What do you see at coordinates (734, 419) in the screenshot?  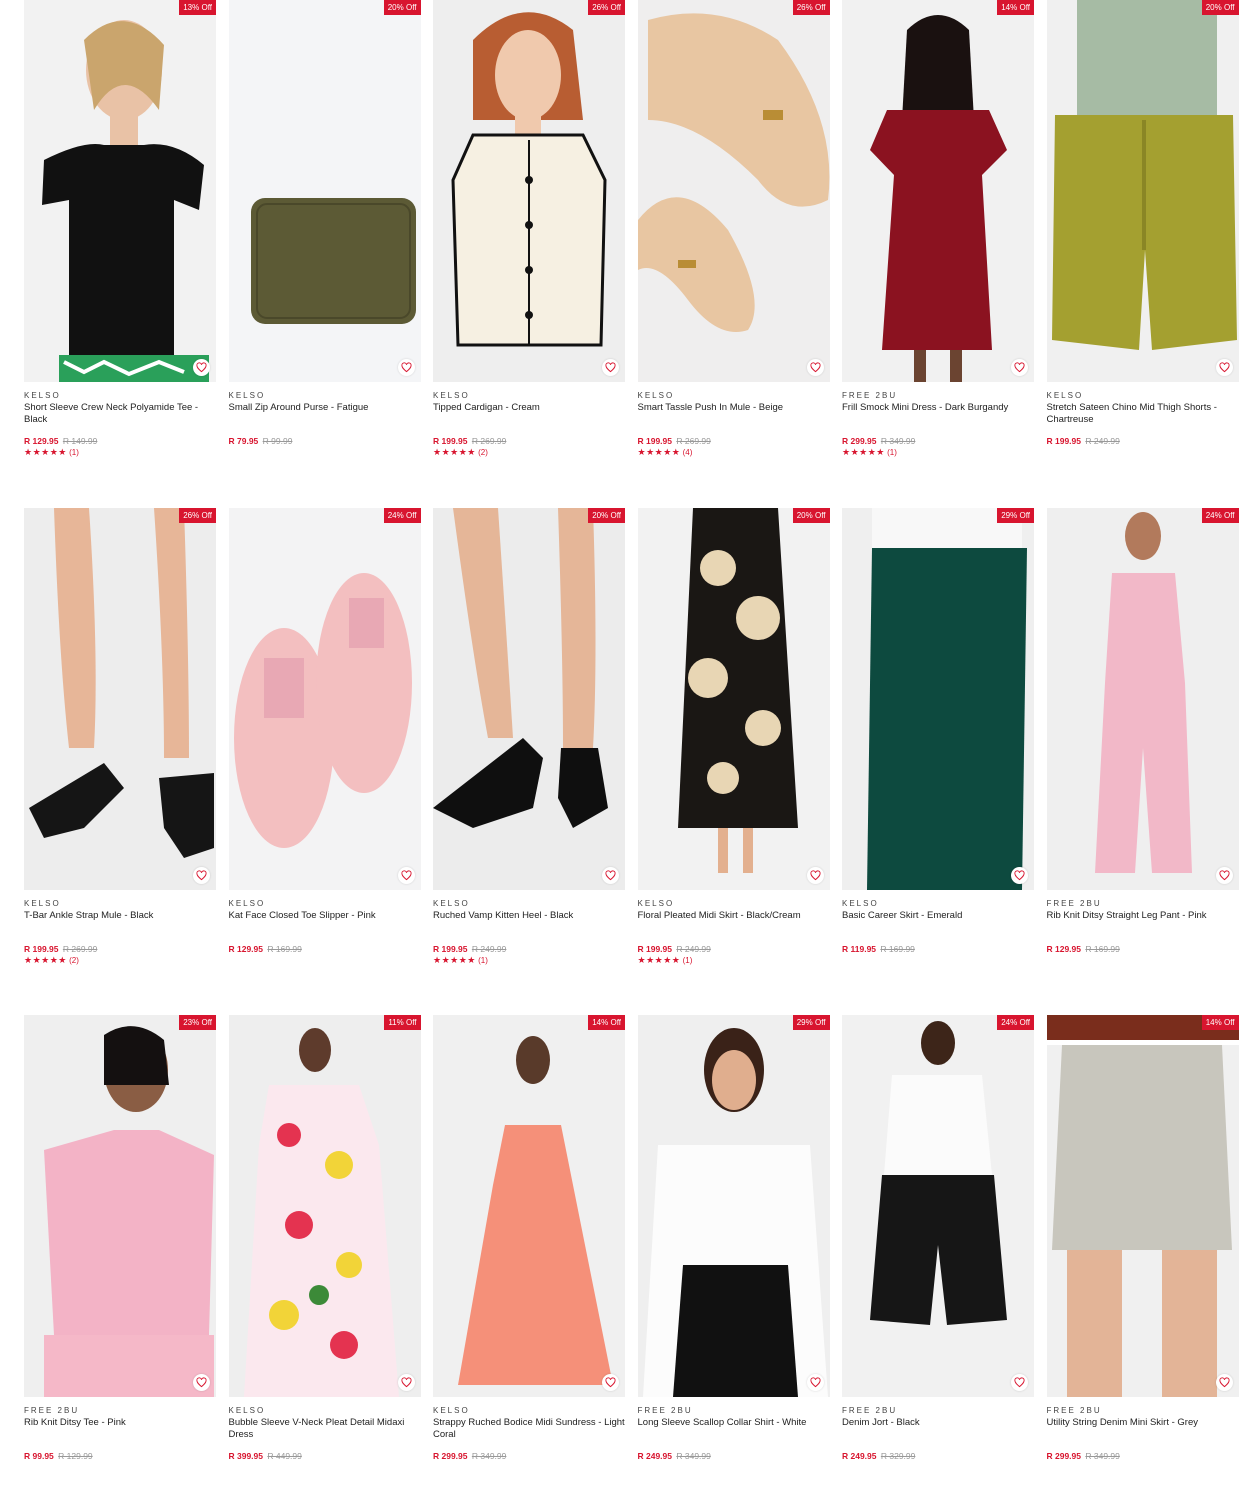 I see `product-name-link: Smart Tassle Push In Mule - Beige` at bounding box center [734, 419].